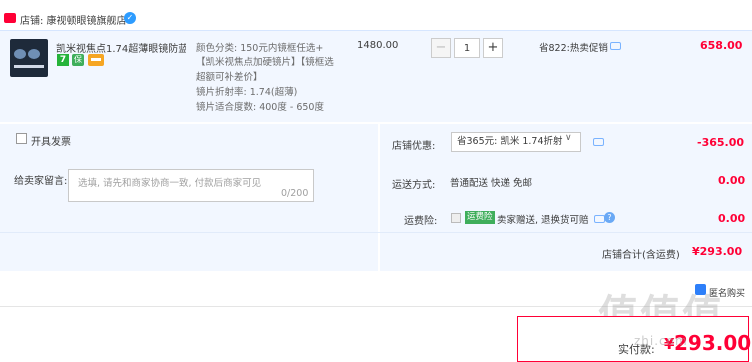 The width and height of the screenshot is (752, 362). I want to click on sku-line: 镜片折射率: 1.74(超薄), so click(247, 92).